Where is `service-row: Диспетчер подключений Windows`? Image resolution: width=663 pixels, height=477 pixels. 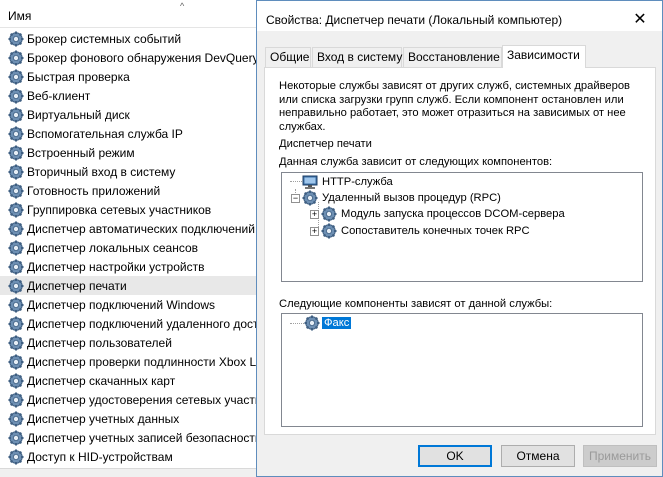
service-row: Диспетчер подключений Windows is located at coordinates (128, 304).